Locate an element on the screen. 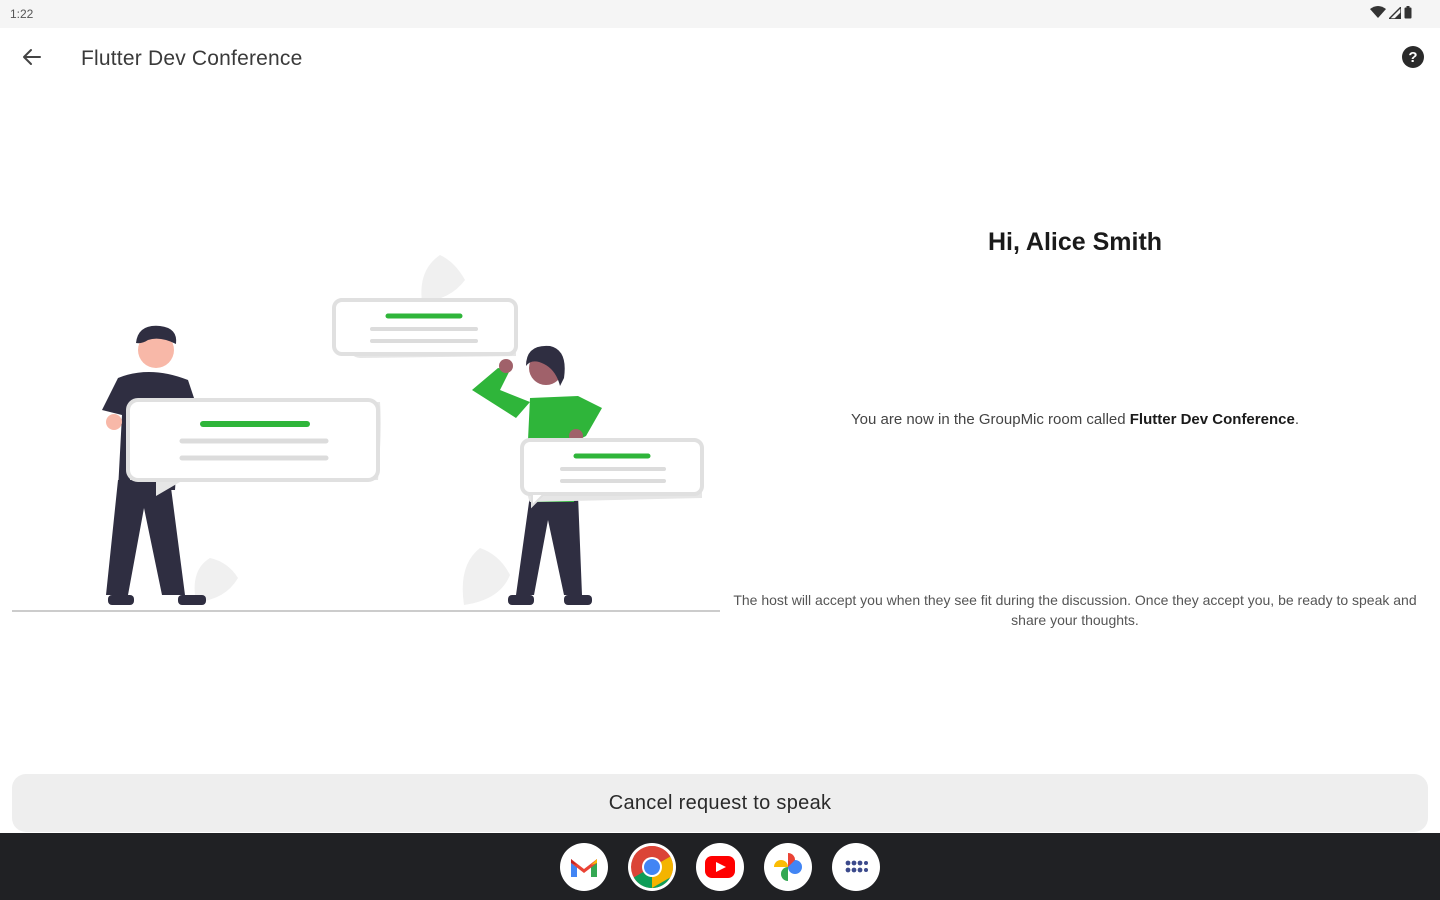 Image resolution: width=1440 pixels, height=900 pixels. status-bar: 1:22 is located at coordinates (720, 14).